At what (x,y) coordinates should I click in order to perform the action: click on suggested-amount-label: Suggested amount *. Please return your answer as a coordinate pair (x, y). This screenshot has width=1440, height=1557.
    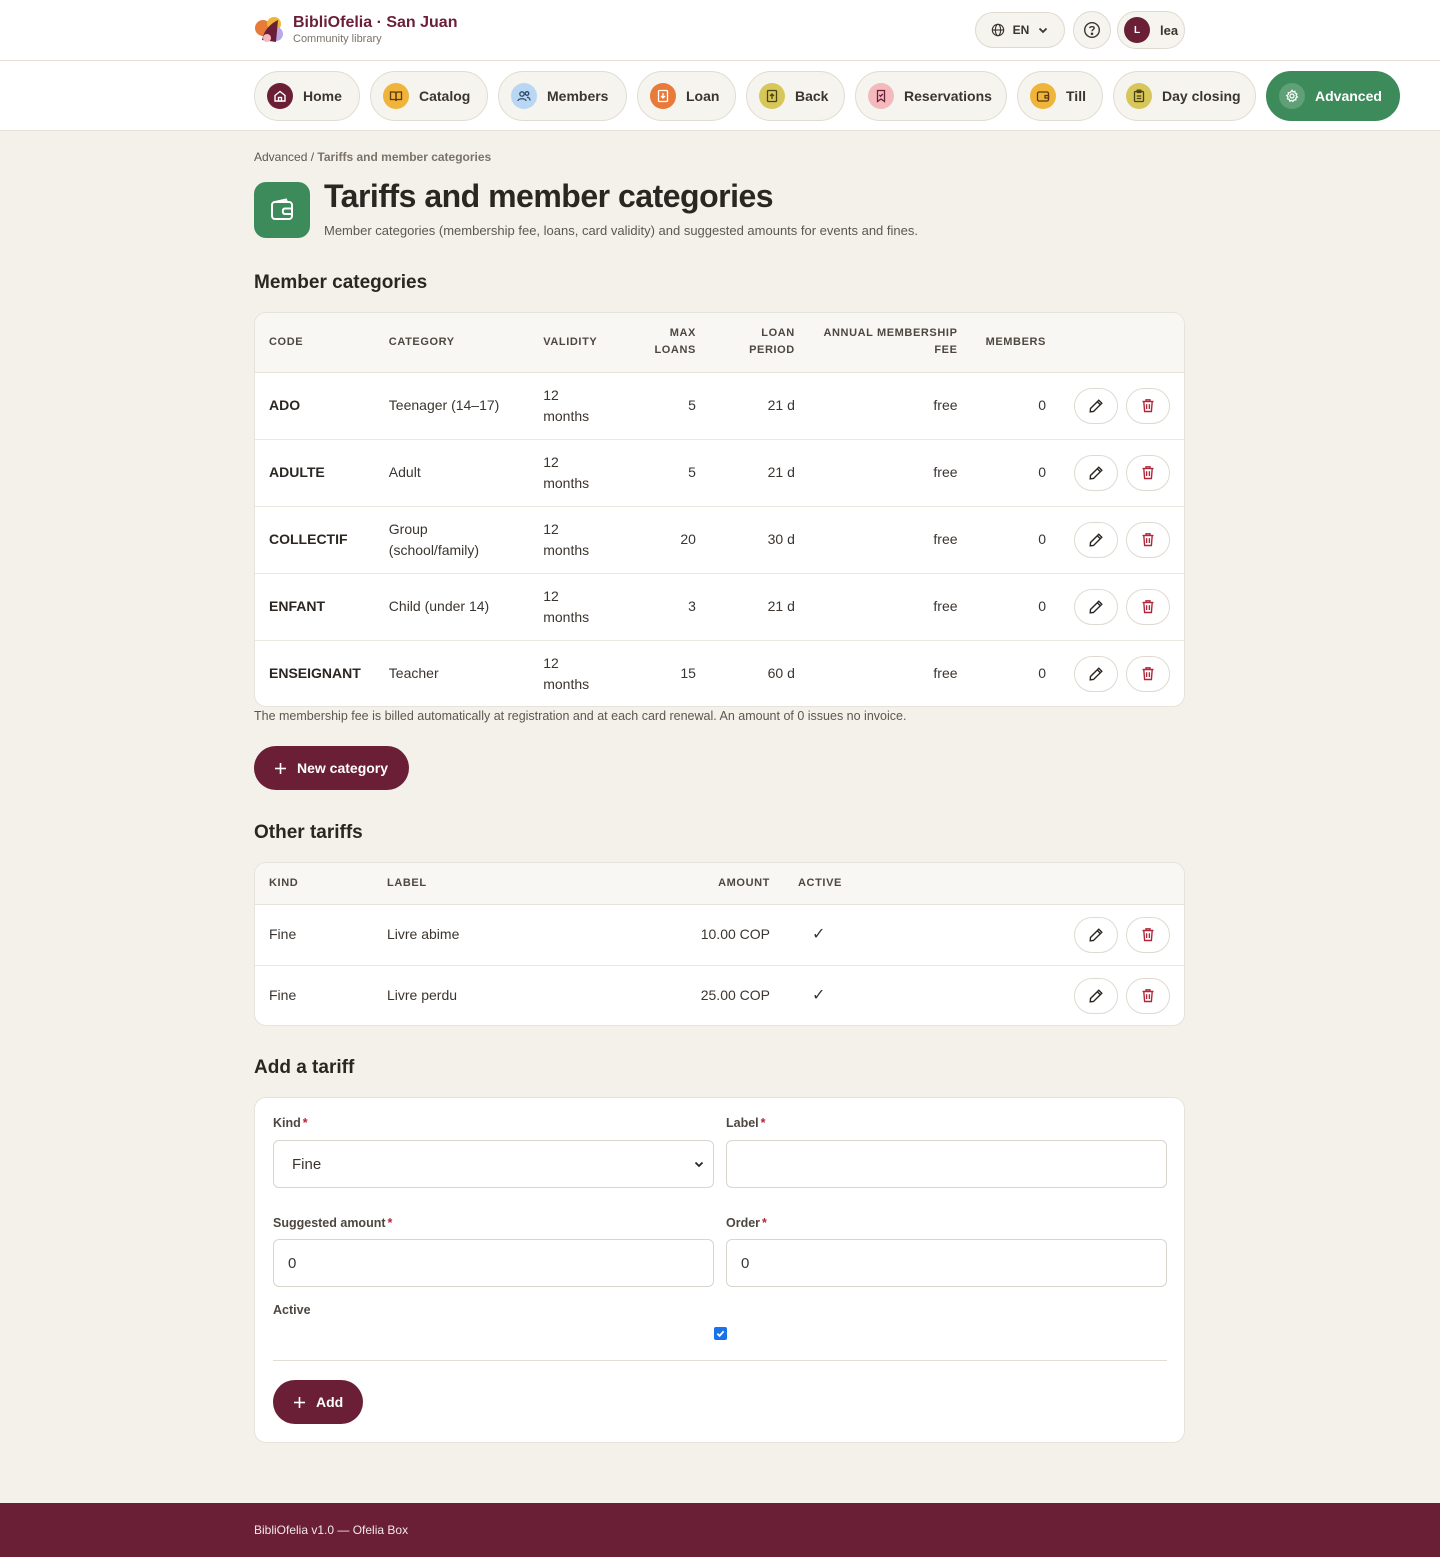
    Looking at the image, I should click on (333, 1223).